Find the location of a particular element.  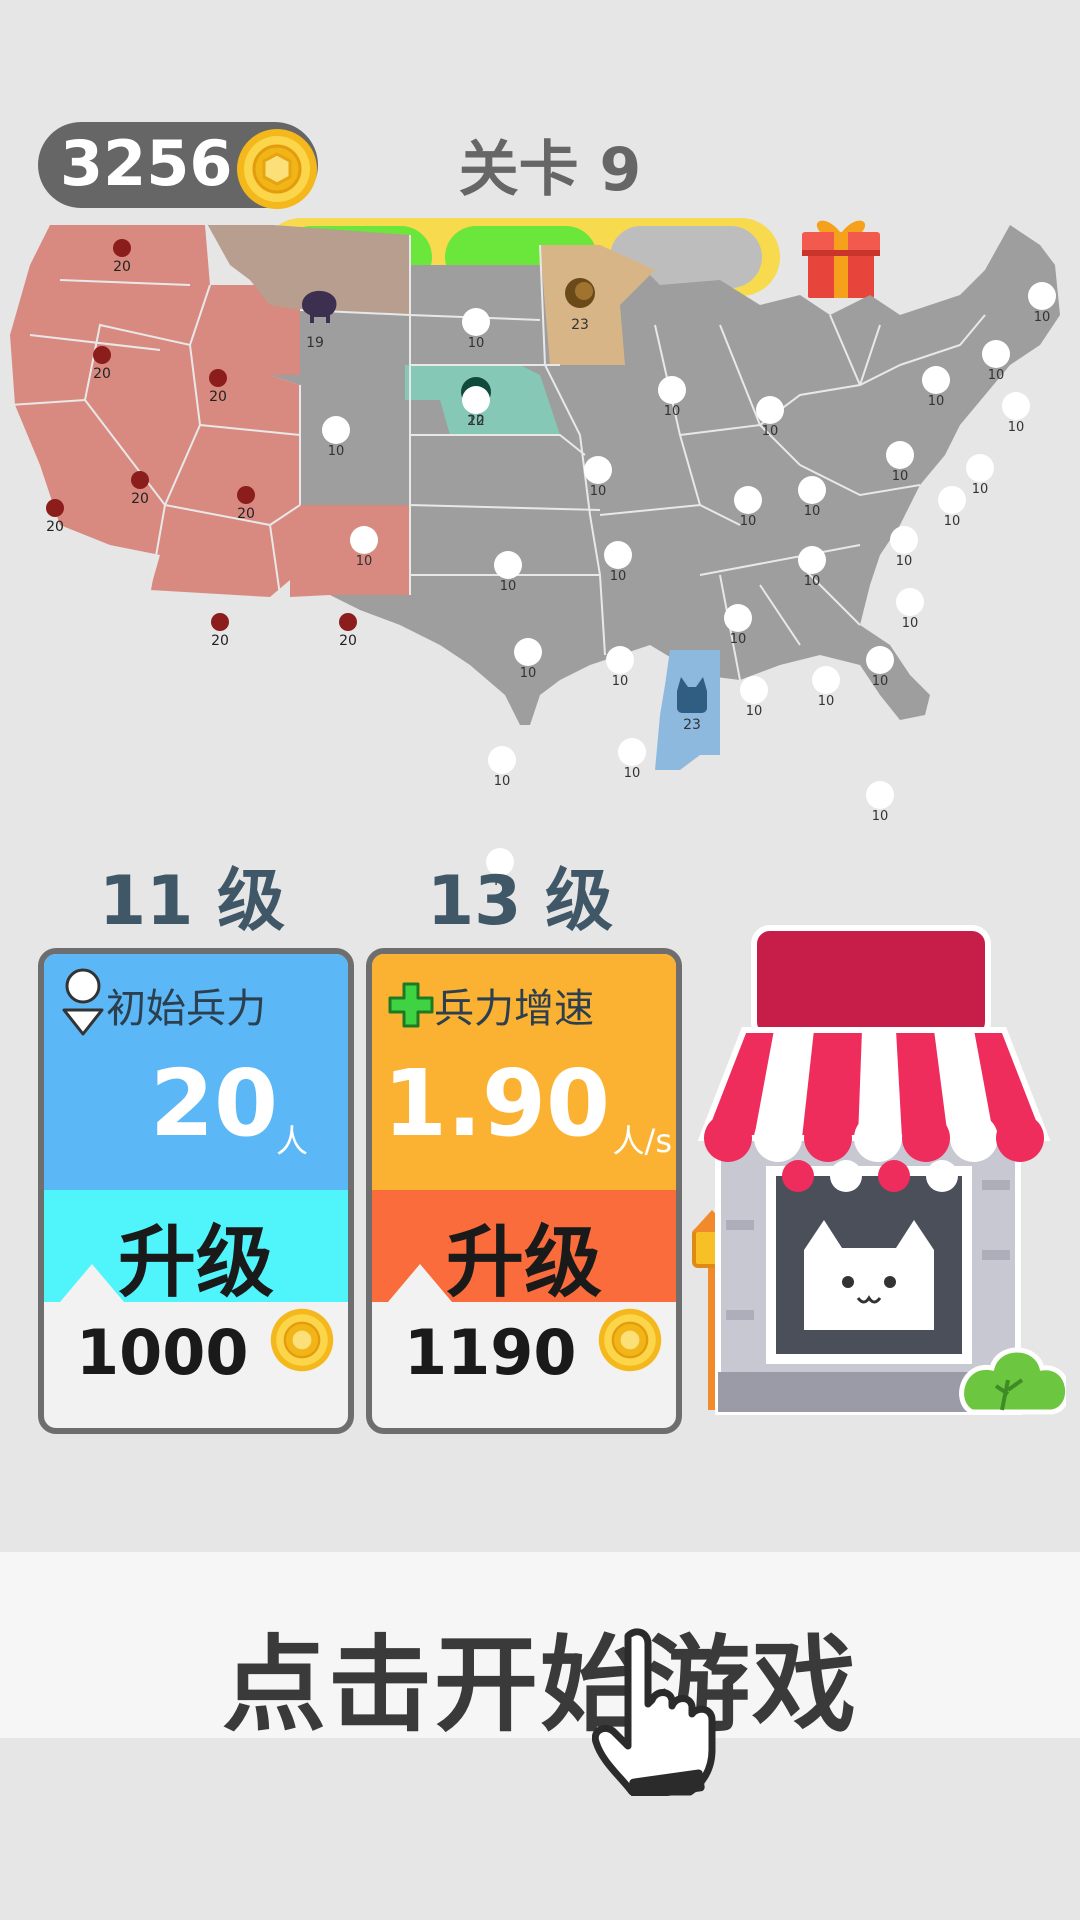

troop-growth-card: 兵力增速 1.90 人/s 升级 1190 is located at coordinates (524, 1191).